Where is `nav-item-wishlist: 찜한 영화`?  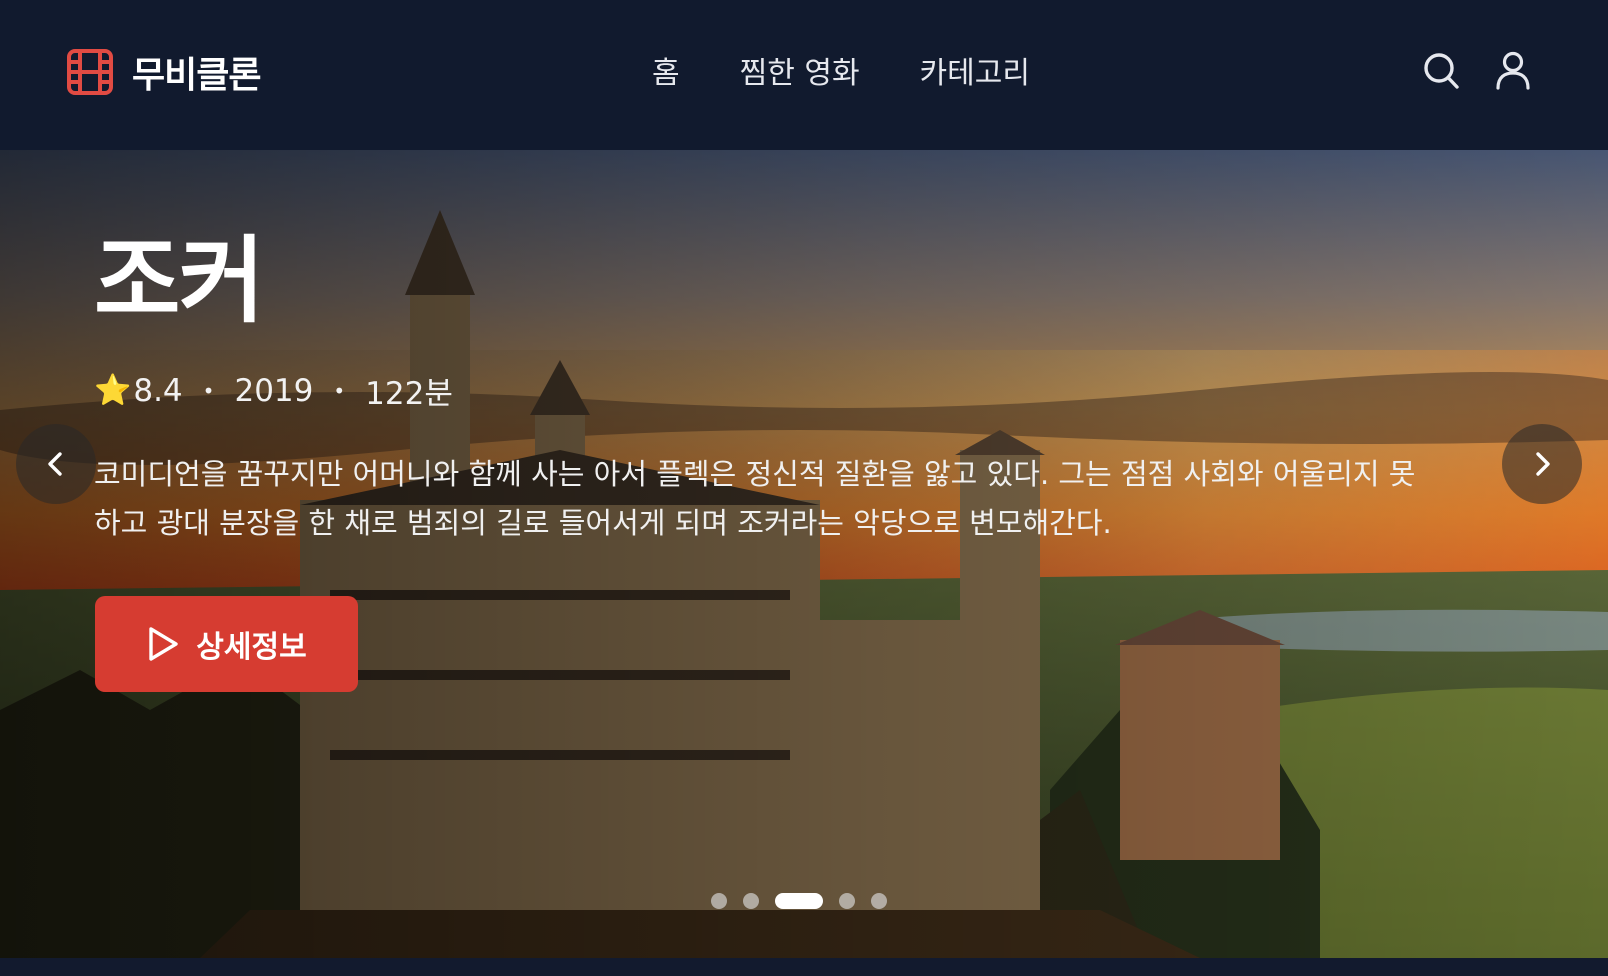
nav-item-wishlist: 찜한 영화 is located at coordinates (800, 70).